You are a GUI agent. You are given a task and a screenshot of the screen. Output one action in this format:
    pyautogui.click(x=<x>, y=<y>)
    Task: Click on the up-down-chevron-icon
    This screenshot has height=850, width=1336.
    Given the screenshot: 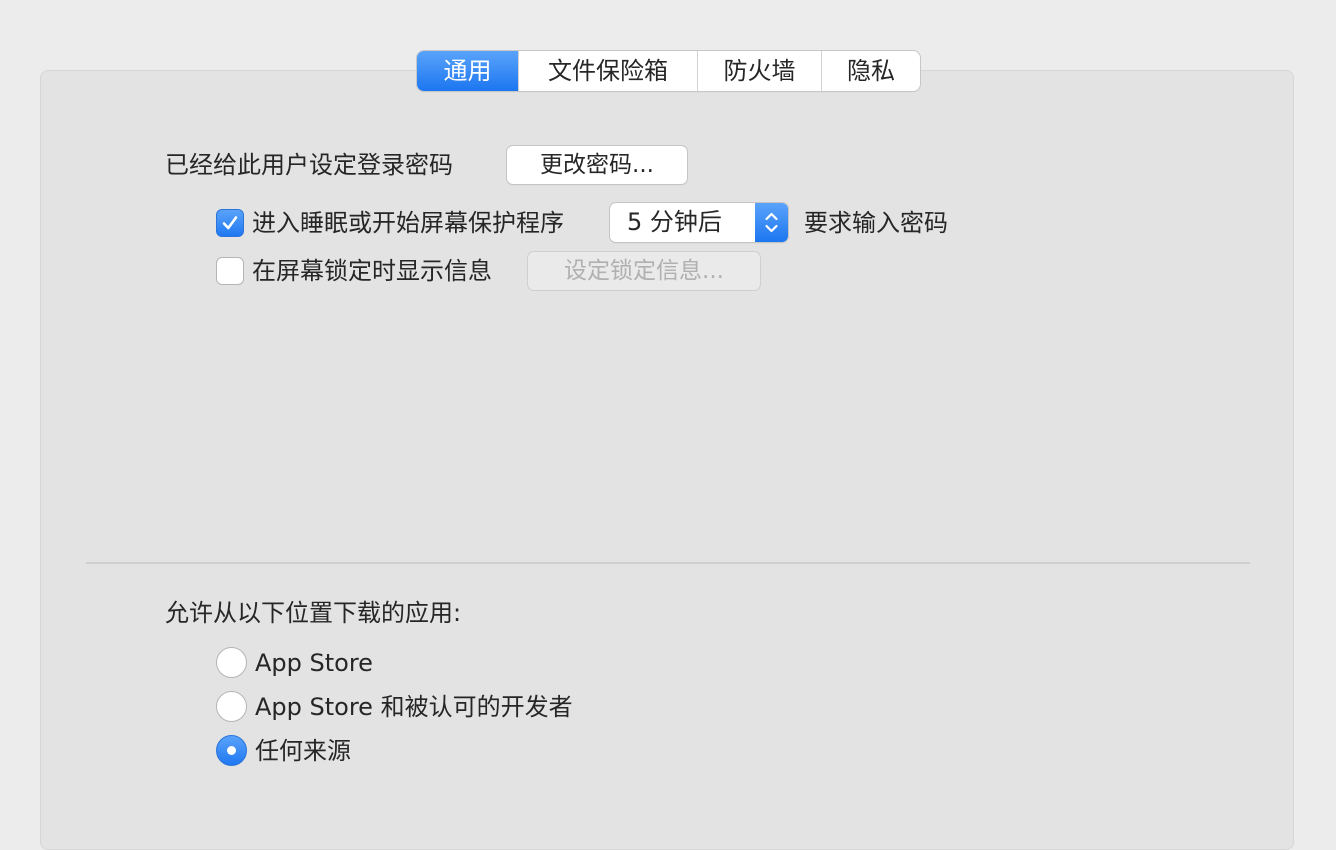 What is the action you would take?
    pyautogui.click(x=771, y=222)
    